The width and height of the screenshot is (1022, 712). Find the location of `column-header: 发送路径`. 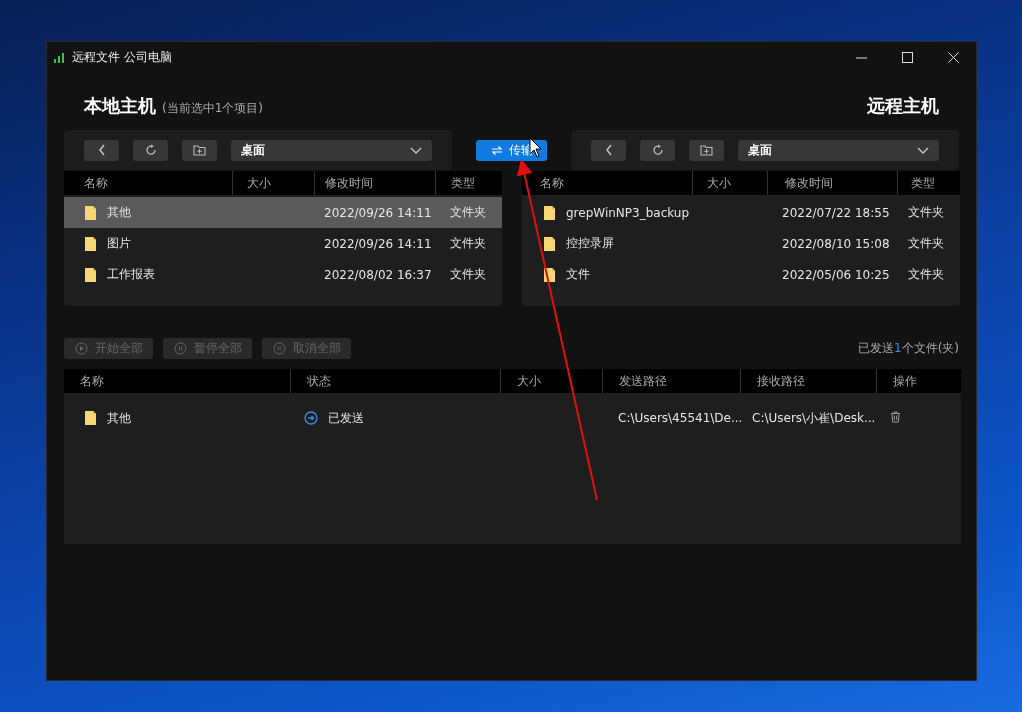

column-header: 发送路径 is located at coordinates (671, 381).